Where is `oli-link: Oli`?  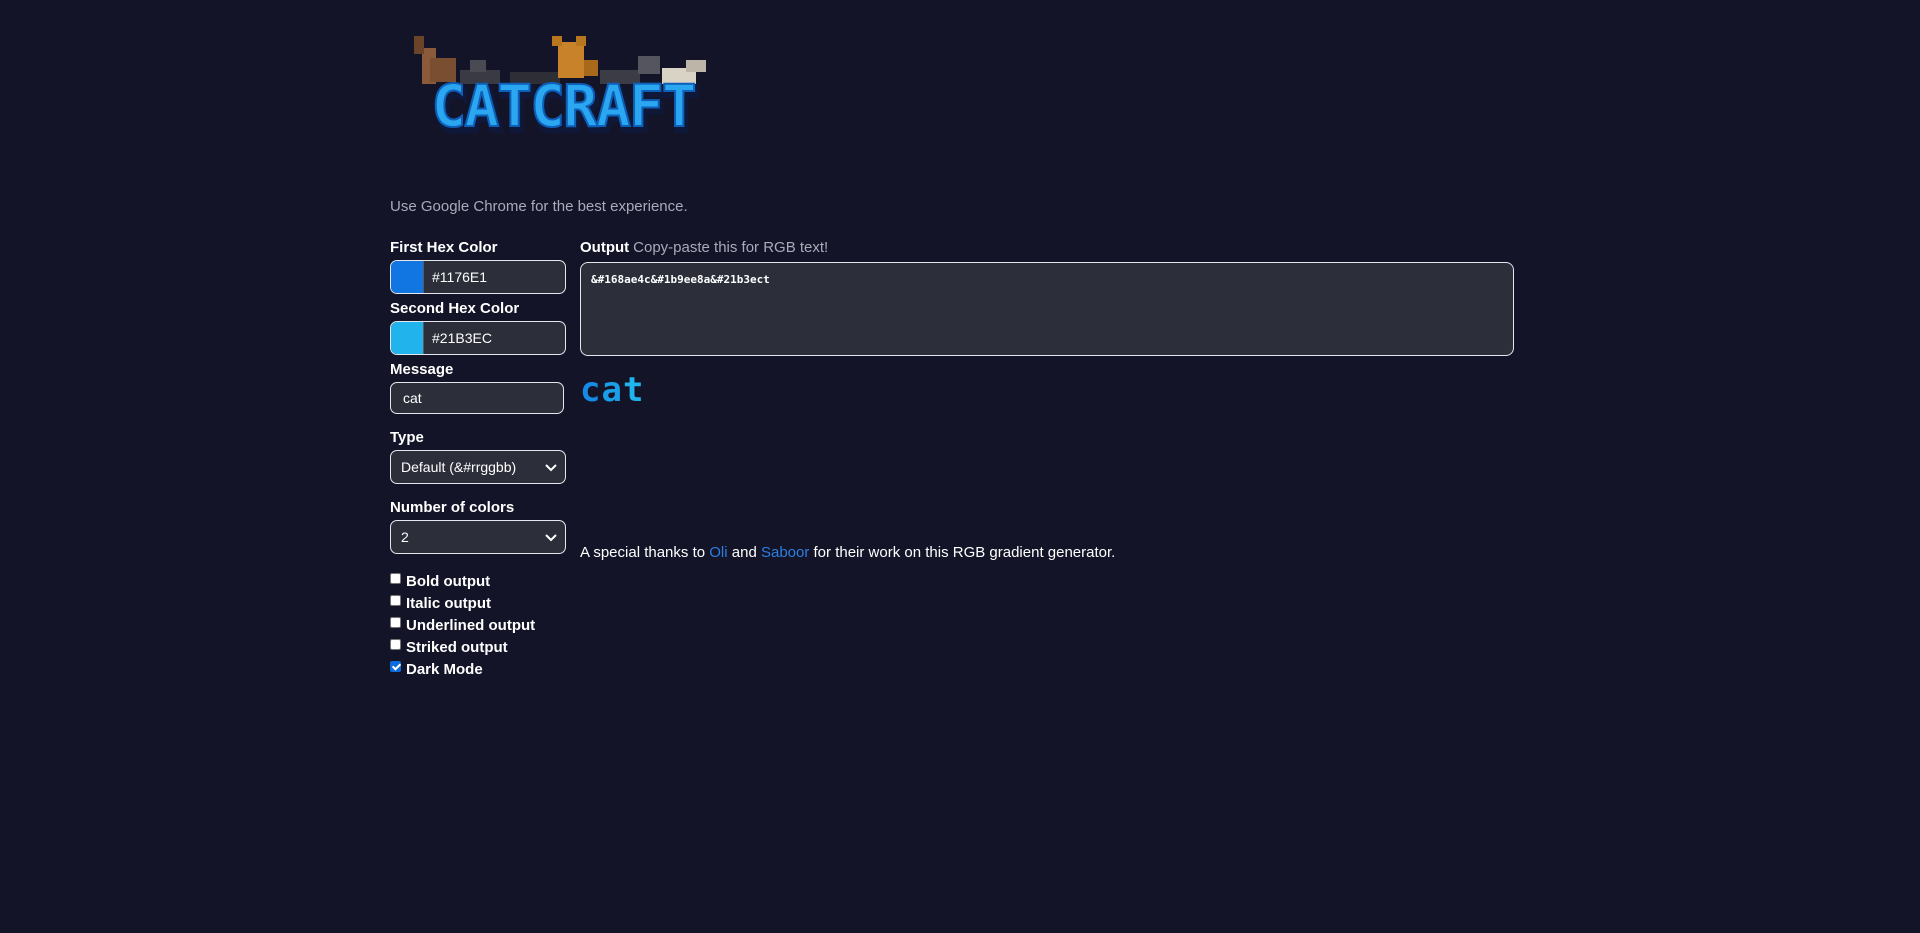 oli-link: Oli is located at coordinates (718, 552).